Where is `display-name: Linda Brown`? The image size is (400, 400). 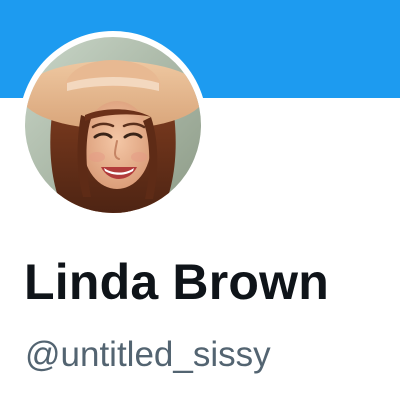 display-name: Linda Brown is located at coordinates (176, 282).